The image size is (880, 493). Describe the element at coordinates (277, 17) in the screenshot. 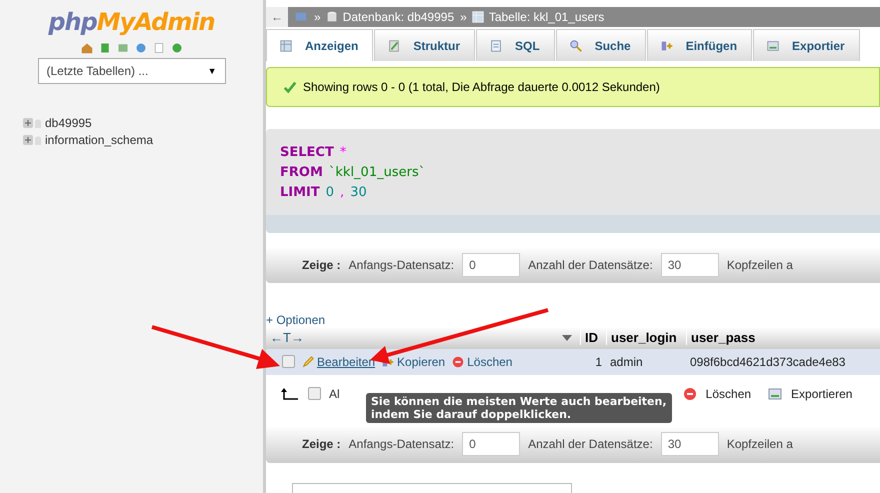

I see `back-button: ←` at that location.